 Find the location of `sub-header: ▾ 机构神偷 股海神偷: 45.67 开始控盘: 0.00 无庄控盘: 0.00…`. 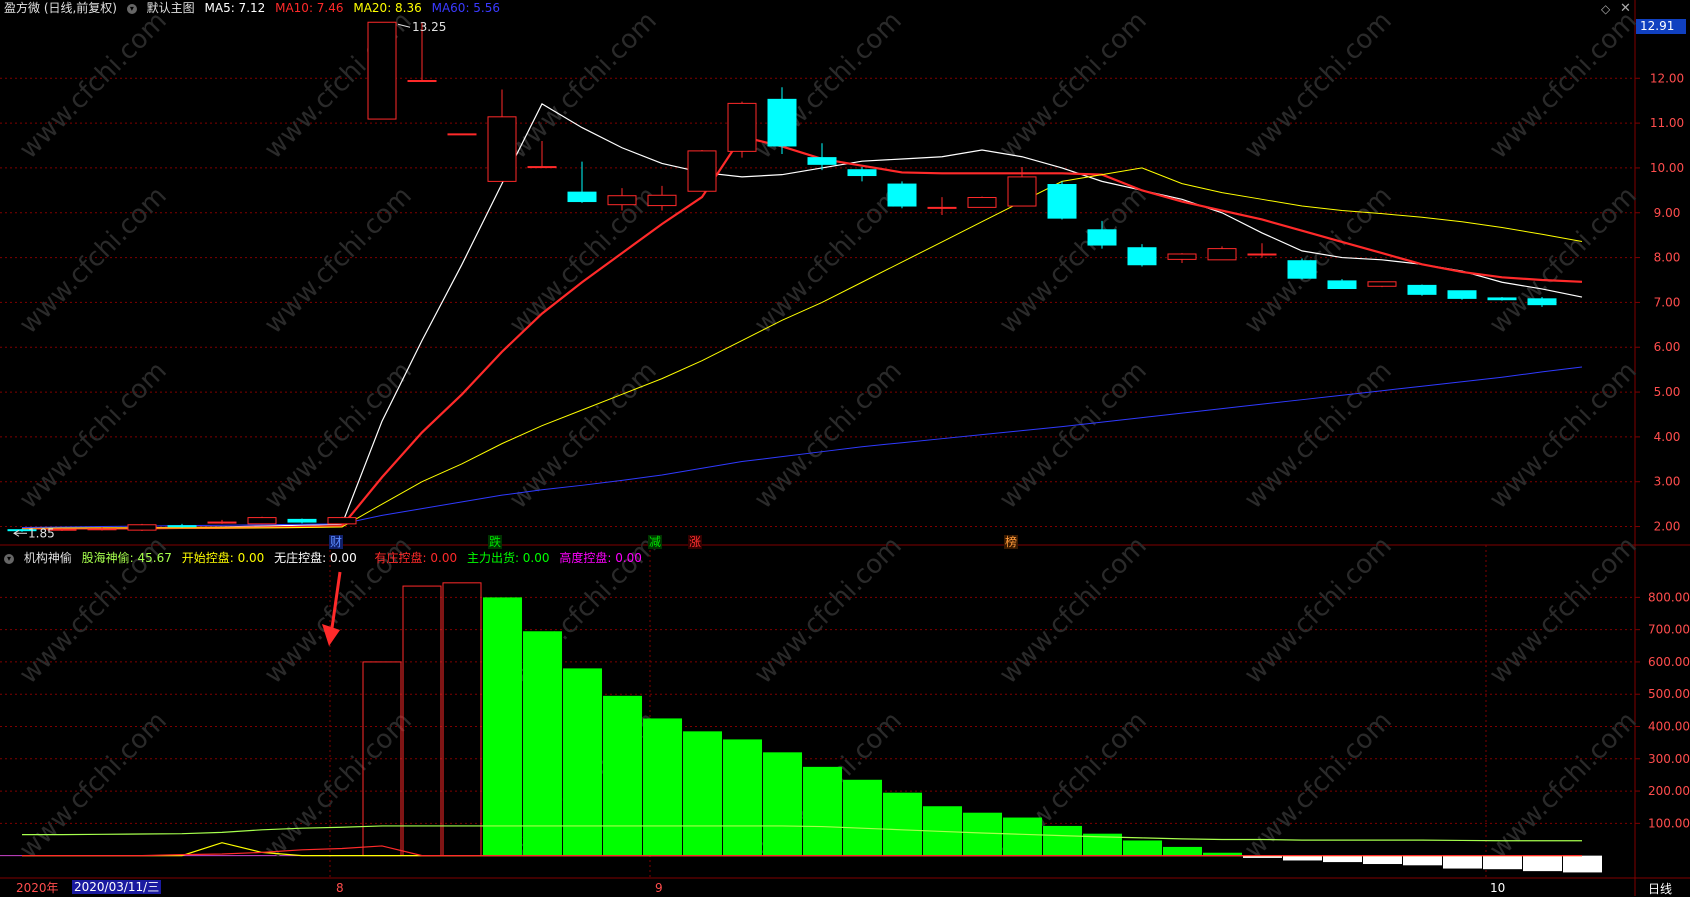

sub-header: ▾ 机构神偷 股海神偷: 45.67 开始控盘: 0.00 无庄控盘: 0.00… is located at coordinates (326, 558).